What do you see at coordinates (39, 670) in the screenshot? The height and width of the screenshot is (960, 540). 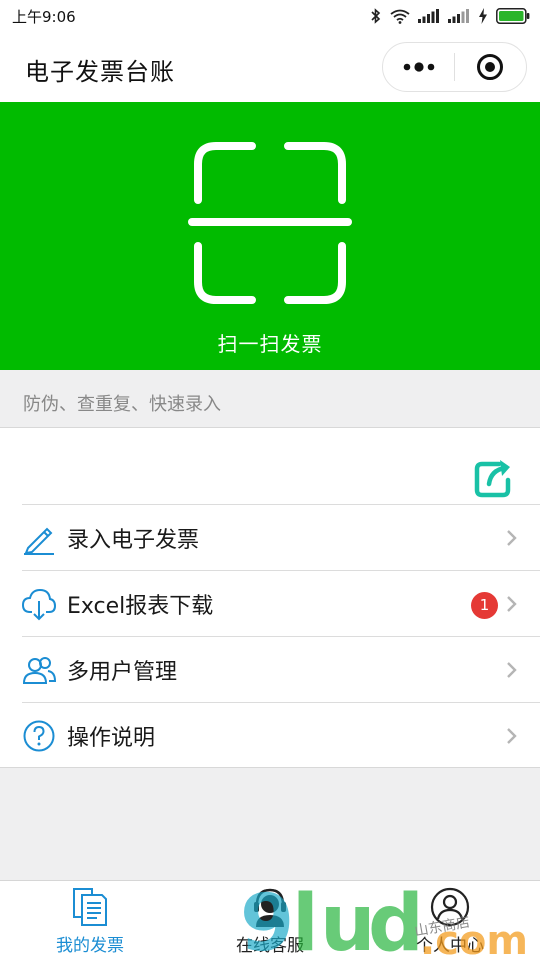 I see `users-icon` at bounding box center [39, 670].